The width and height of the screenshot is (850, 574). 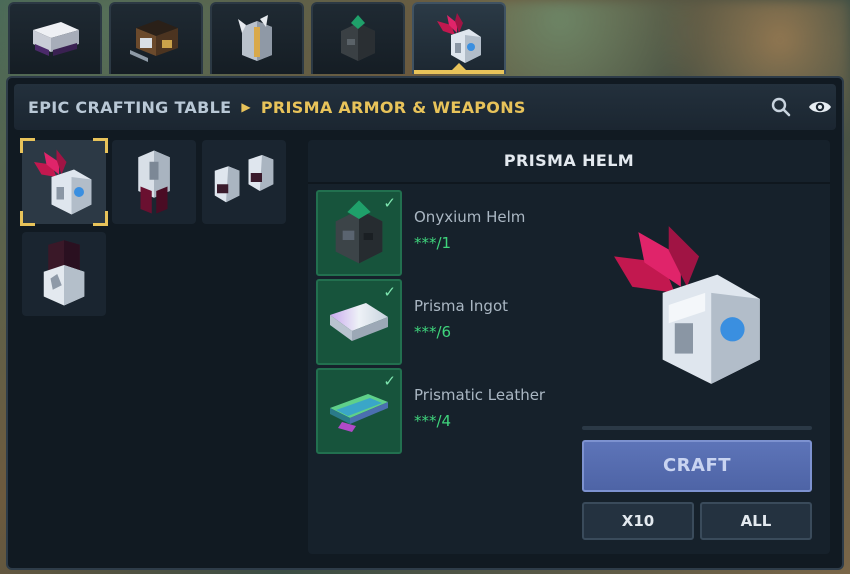 I want to click on silver-chestplate-icon, so click(x=255, y=38).